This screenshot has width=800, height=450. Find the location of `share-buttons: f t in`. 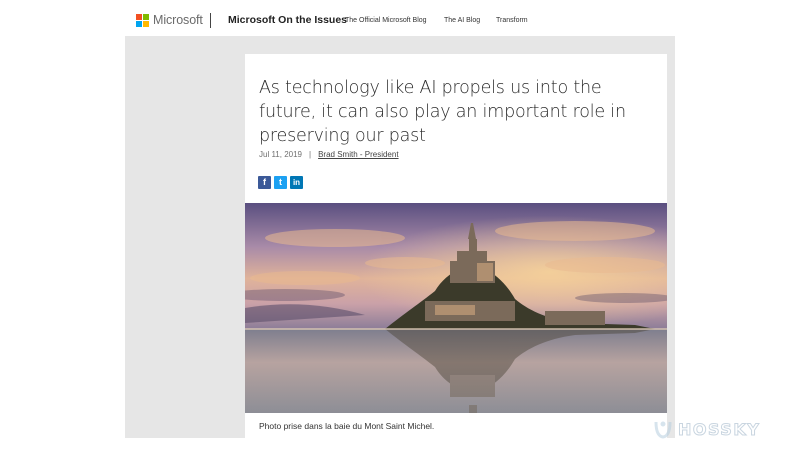

share-buttons: f t in is located at coordinates (280, 182).